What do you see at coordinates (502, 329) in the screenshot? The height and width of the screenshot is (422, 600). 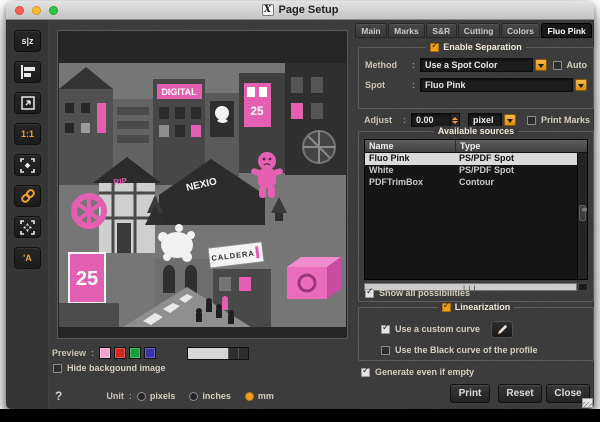 I see `edit-curve-button` at bounding box center [502, 329].